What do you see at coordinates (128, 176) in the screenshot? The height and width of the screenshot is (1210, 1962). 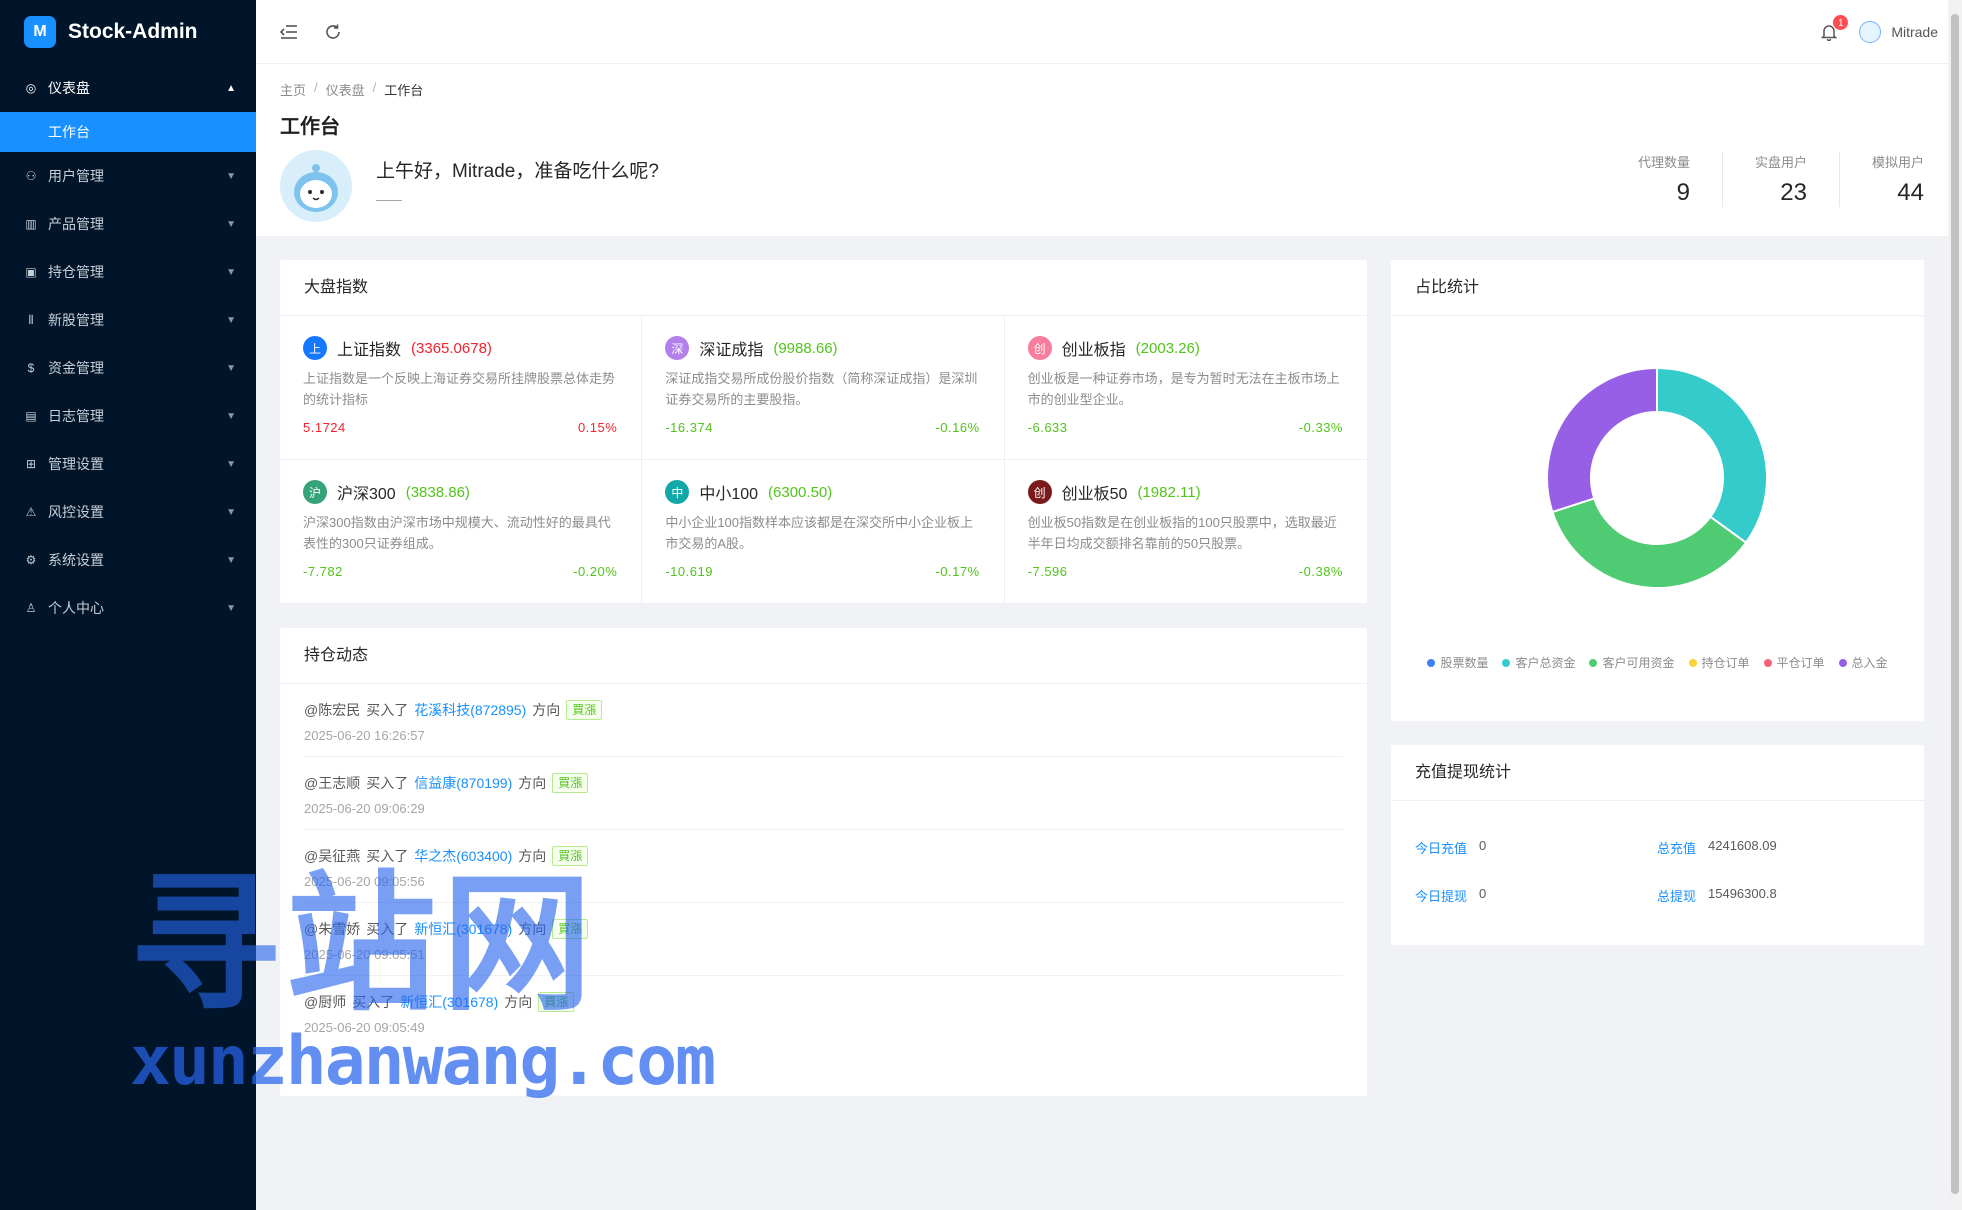 I see `sidebar-item: ⚇ 用户管理 ▼` at bounding box center [128, 176].